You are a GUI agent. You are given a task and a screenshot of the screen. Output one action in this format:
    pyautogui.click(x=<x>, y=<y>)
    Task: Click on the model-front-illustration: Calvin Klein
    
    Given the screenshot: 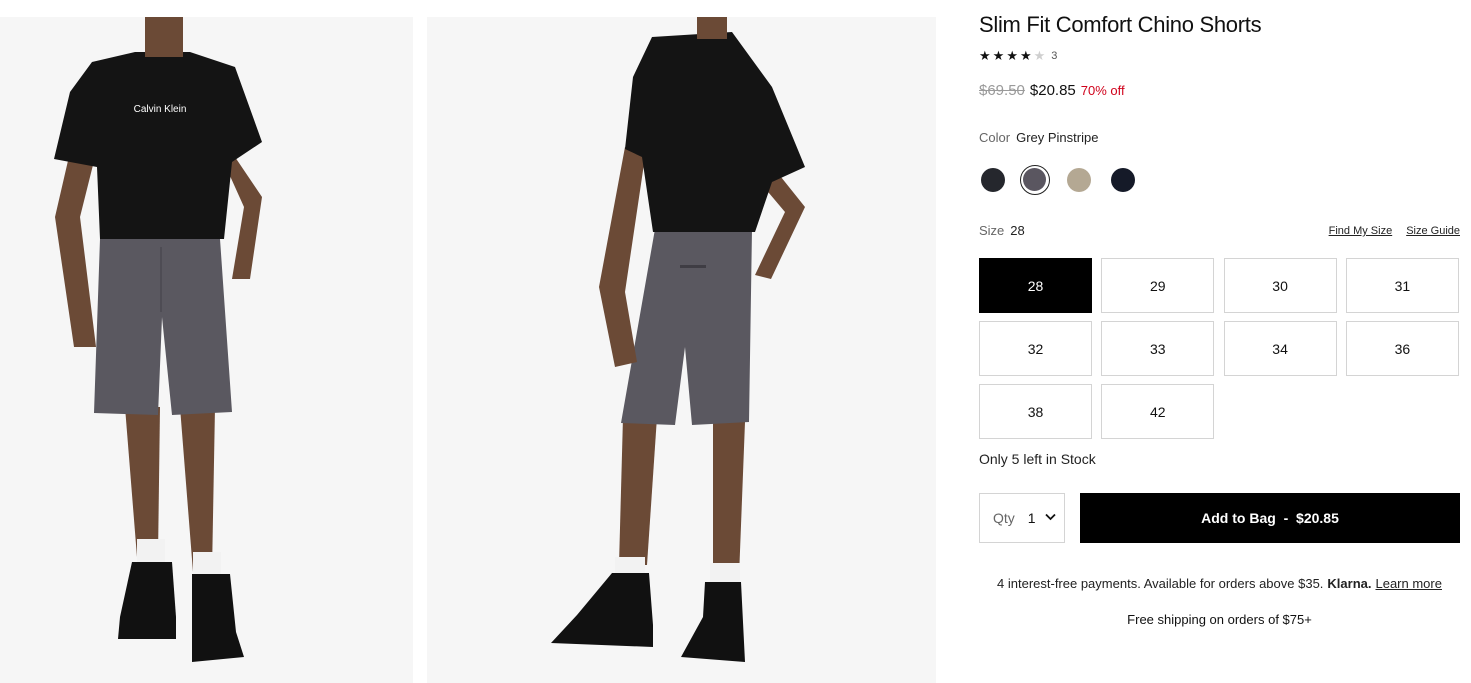 What is the action you would take?
    pyautogui.click(x=158, y=339)
    